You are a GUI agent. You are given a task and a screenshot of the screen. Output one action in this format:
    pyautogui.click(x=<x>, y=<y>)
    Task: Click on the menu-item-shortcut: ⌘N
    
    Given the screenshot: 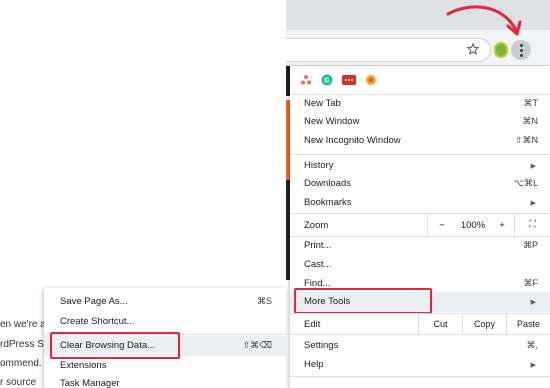 What is the action you would take?
    pyautogui.click(x=530, y=121)
    